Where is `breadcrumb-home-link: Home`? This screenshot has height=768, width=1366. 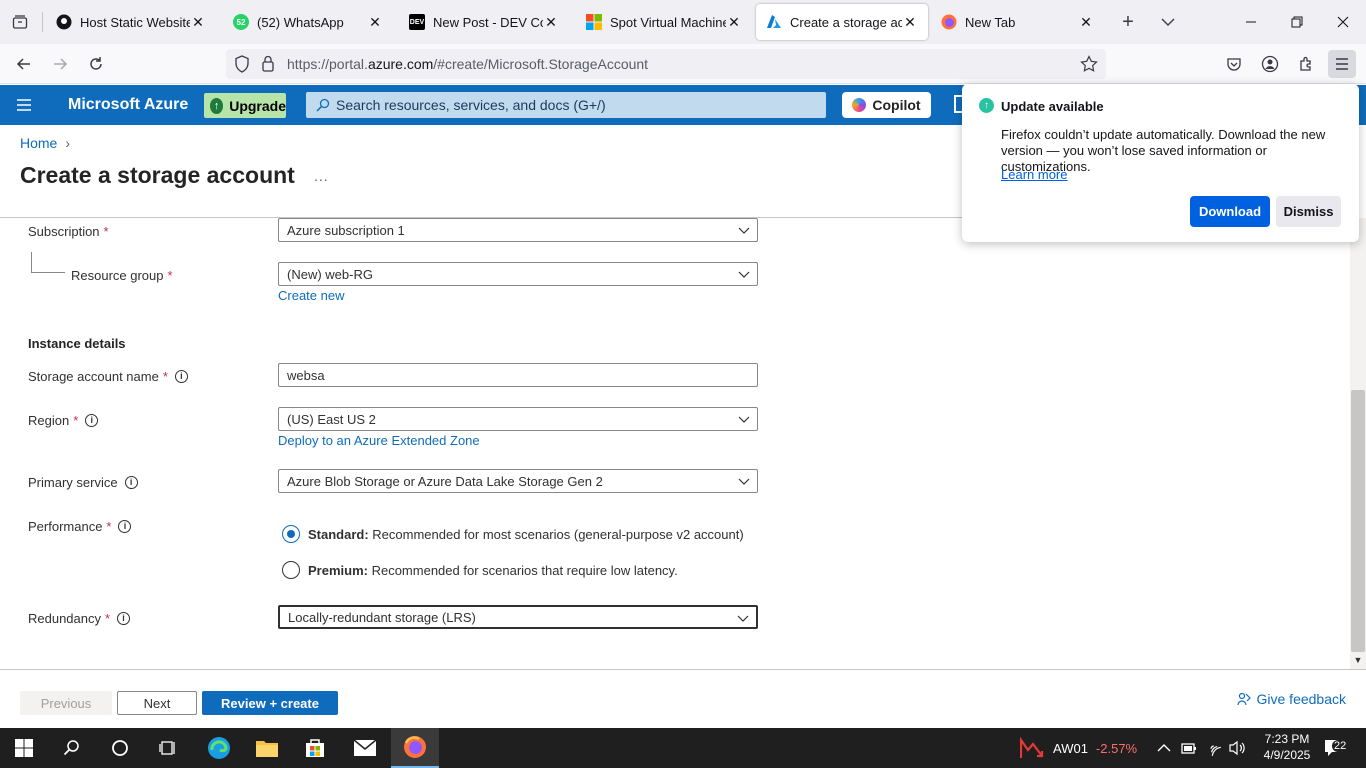
breadcrumb-home-link: Home is located at coordinates (38, 143).